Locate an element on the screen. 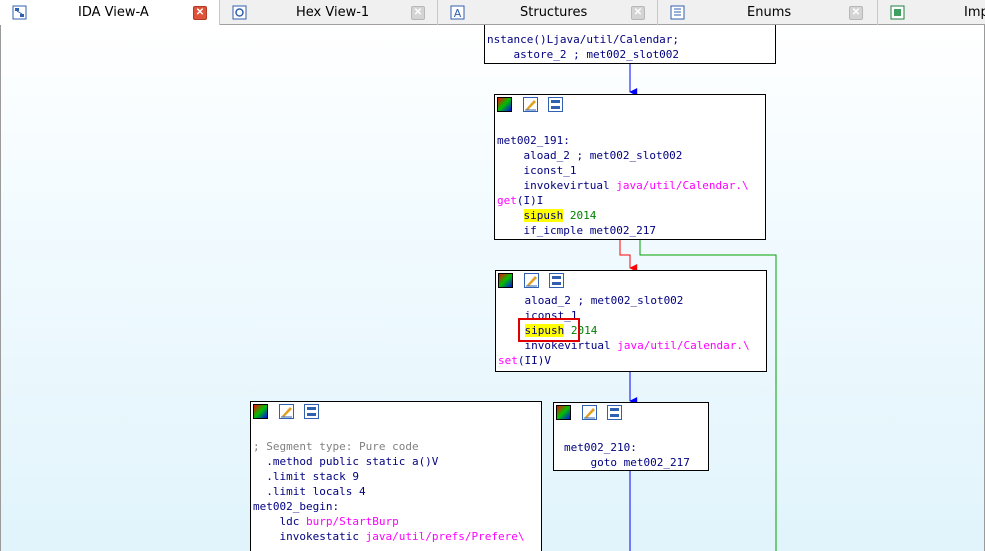 The image size is (985, 551). code-line: get(I)I is located at coordinates (520, 200).